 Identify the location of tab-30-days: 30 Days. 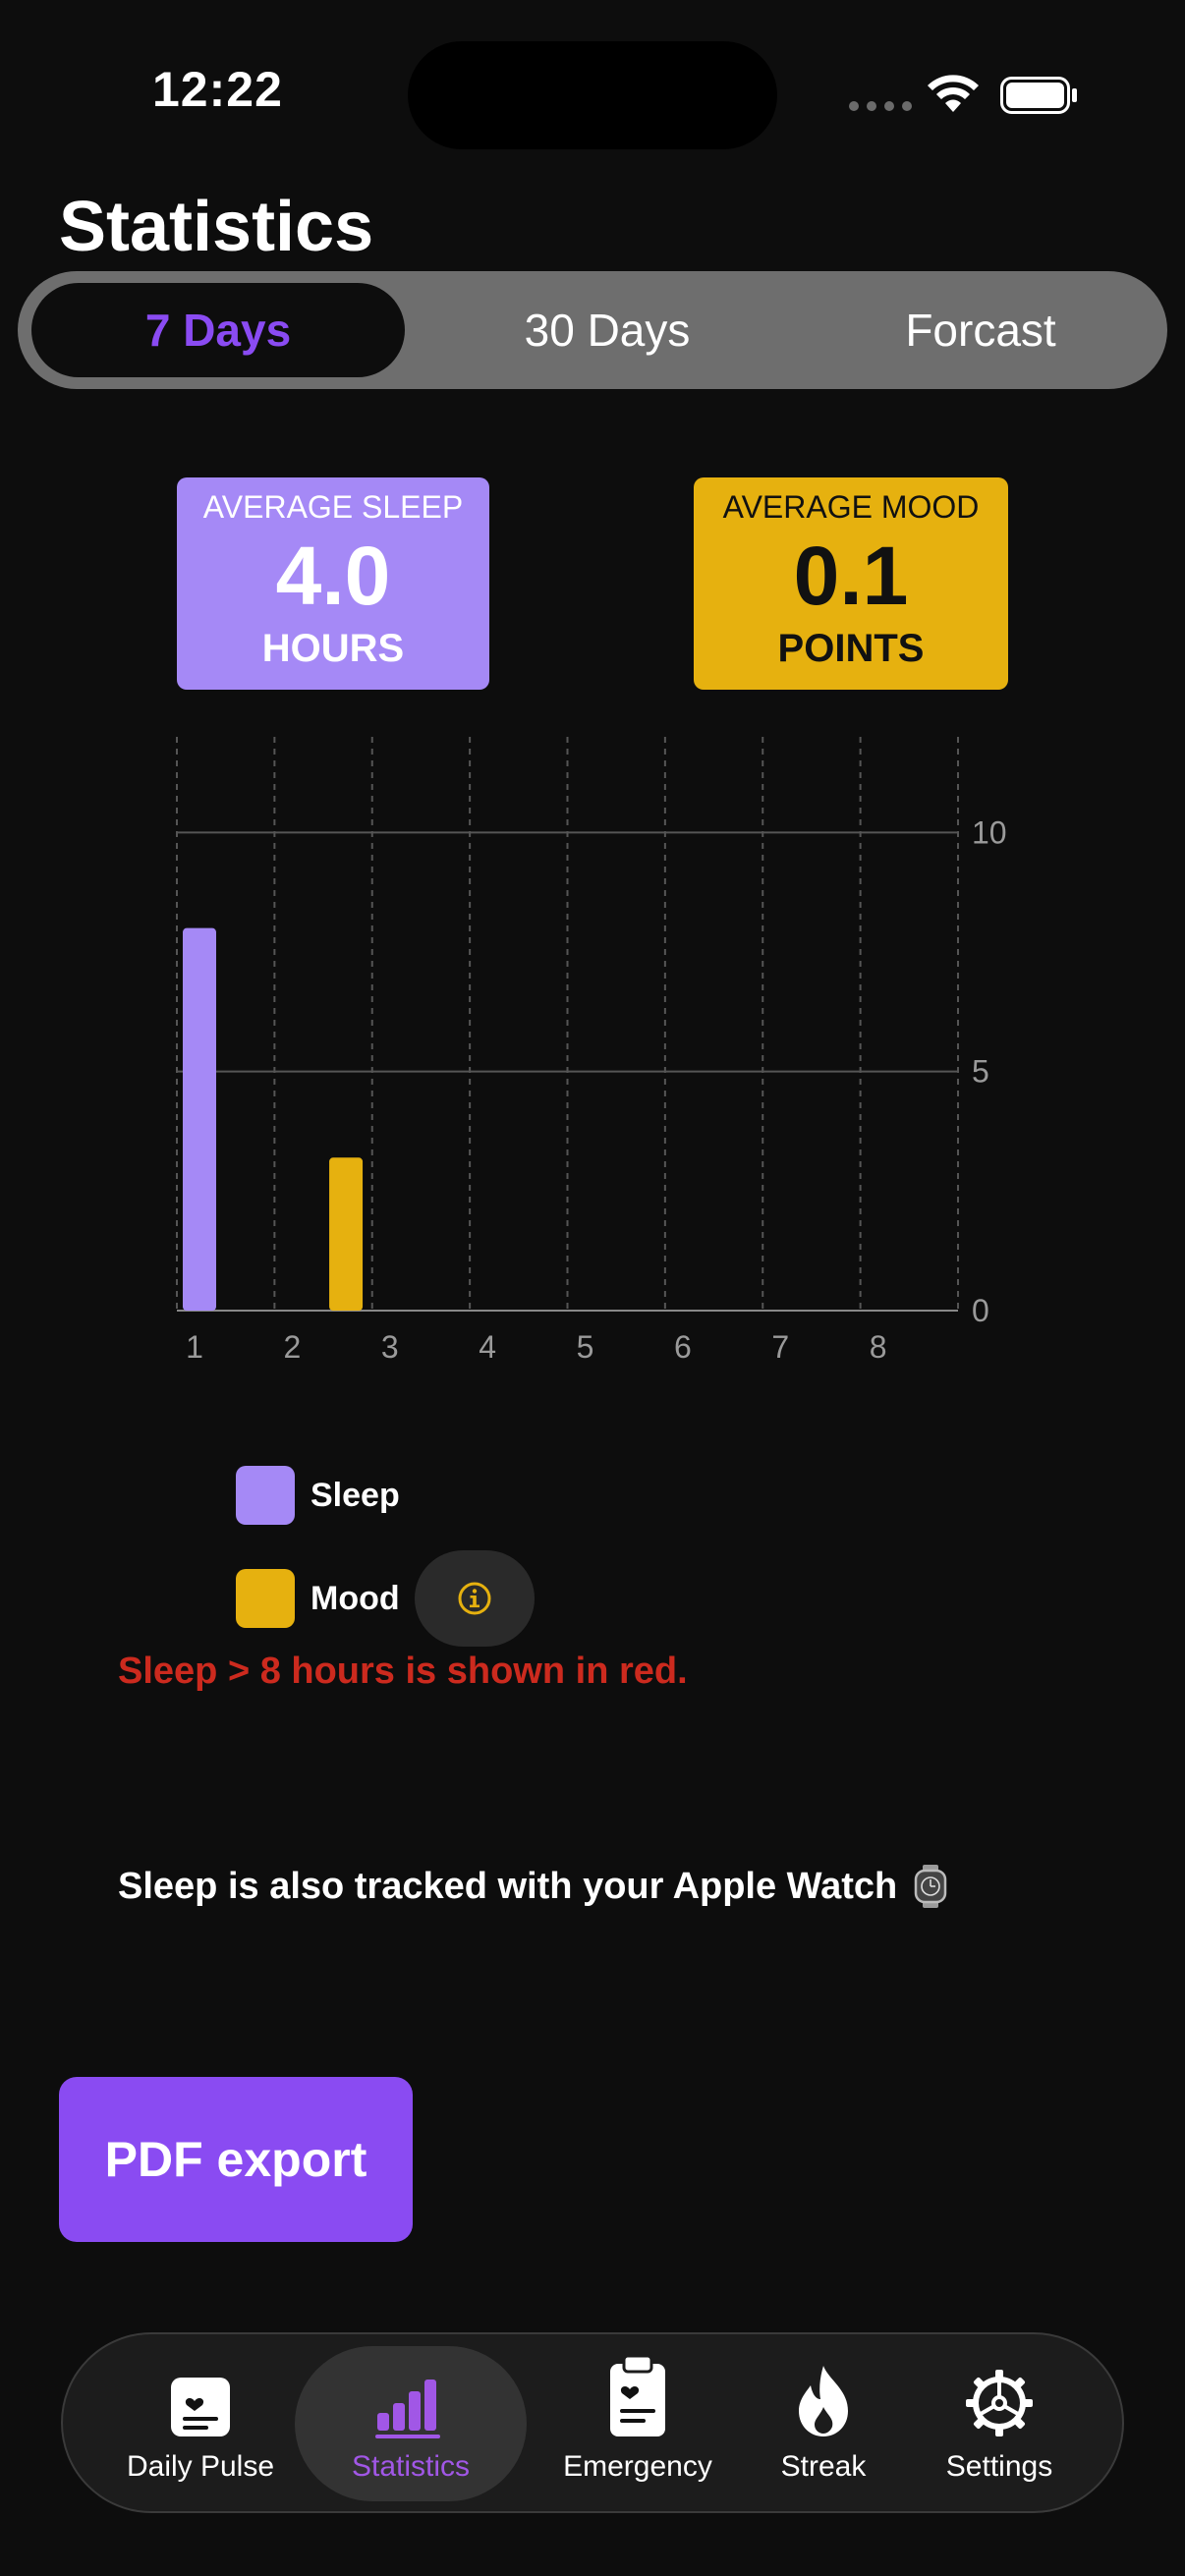
(608, 330).